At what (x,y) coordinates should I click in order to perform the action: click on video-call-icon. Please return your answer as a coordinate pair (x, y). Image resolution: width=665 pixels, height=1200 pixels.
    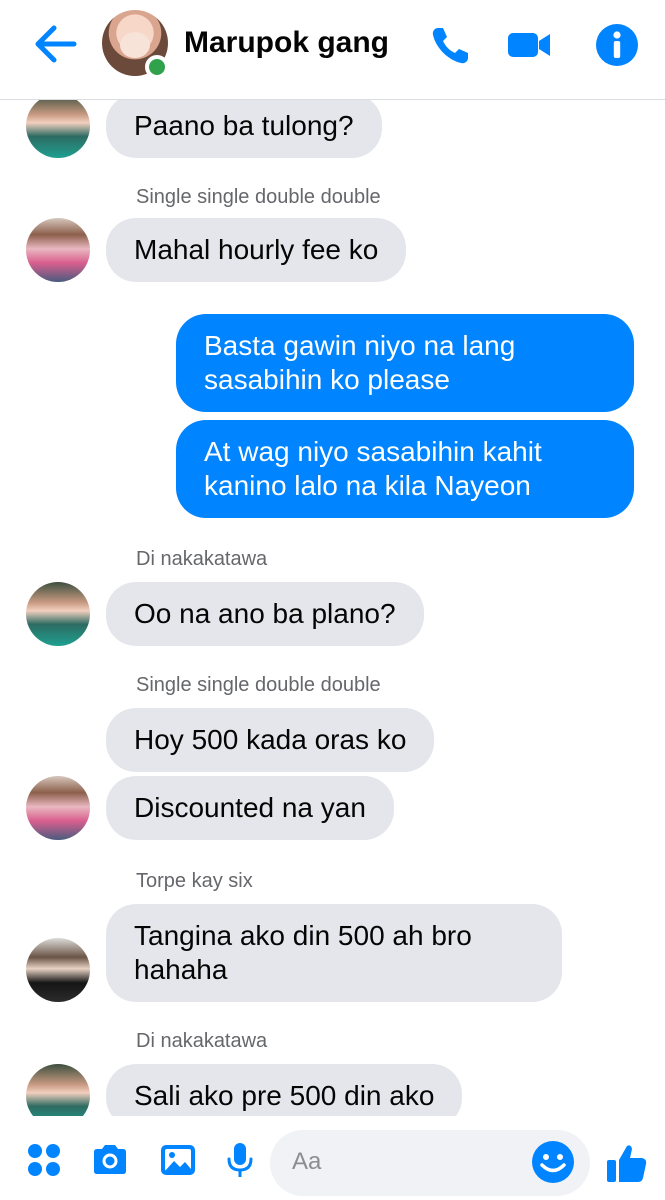
    Looking at the image, I should click on (529, 45).